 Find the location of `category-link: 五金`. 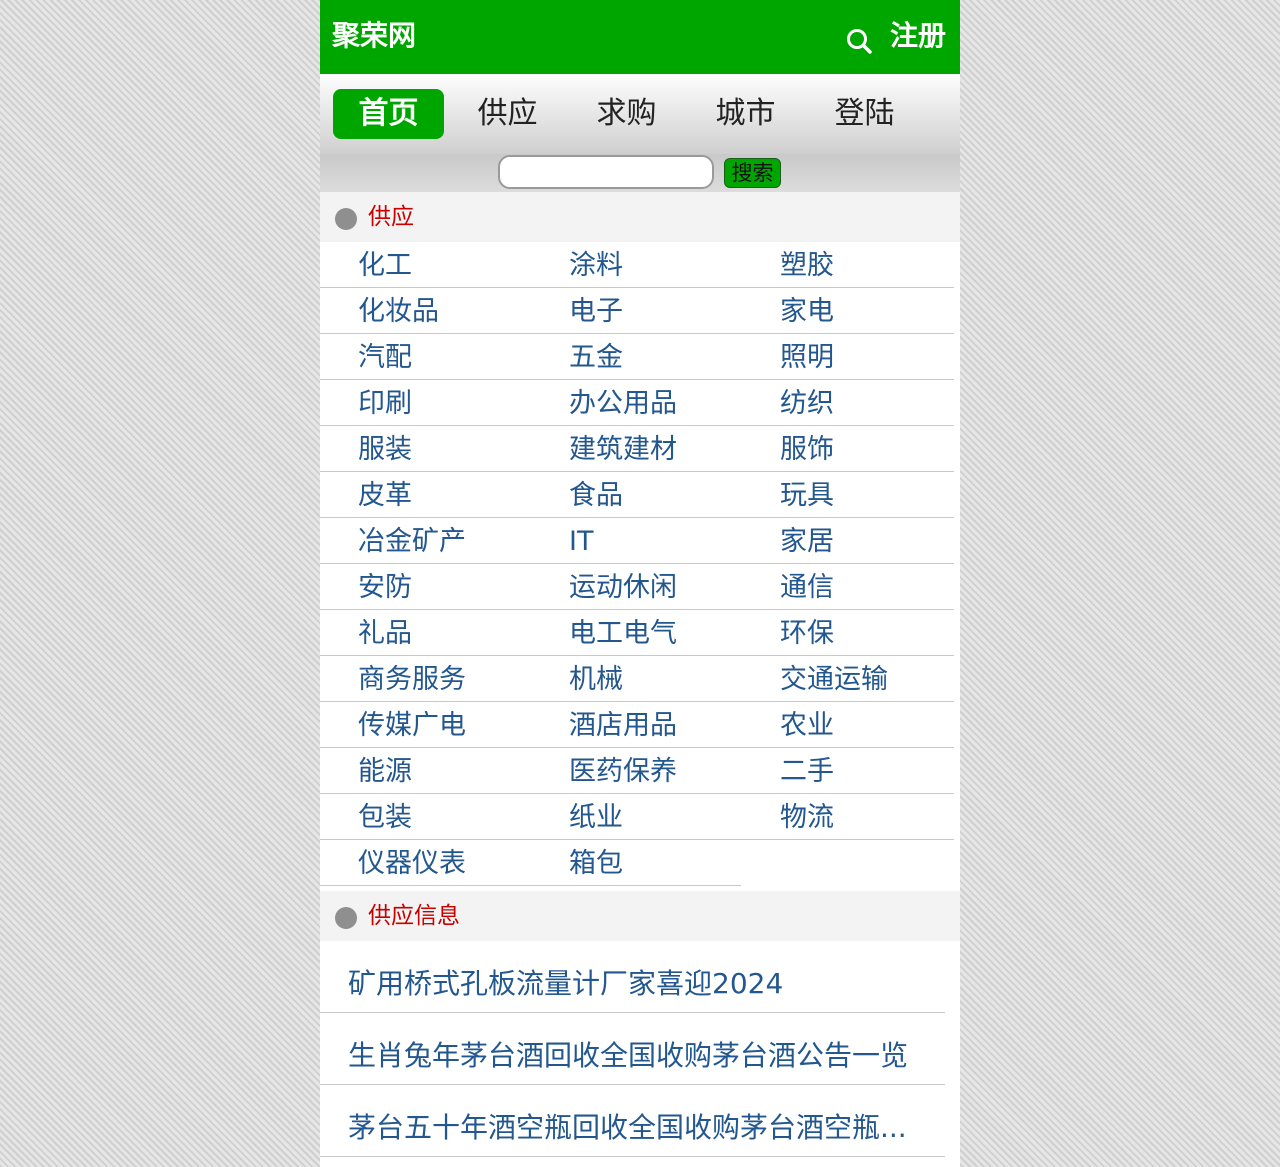

category-link: 五金 is located at coordinates (596, 358).